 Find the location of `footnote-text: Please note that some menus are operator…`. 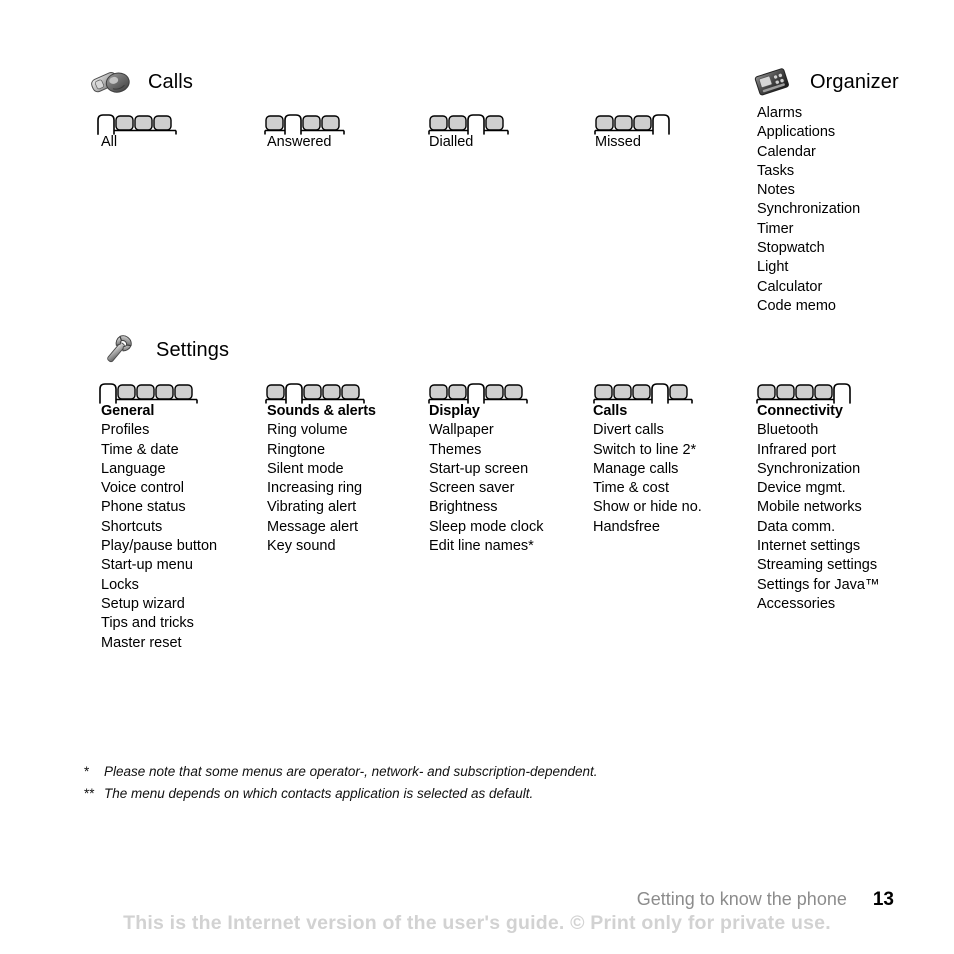

footnote-text: Please note that some menus are operator… is located at coordinates (351, 771).